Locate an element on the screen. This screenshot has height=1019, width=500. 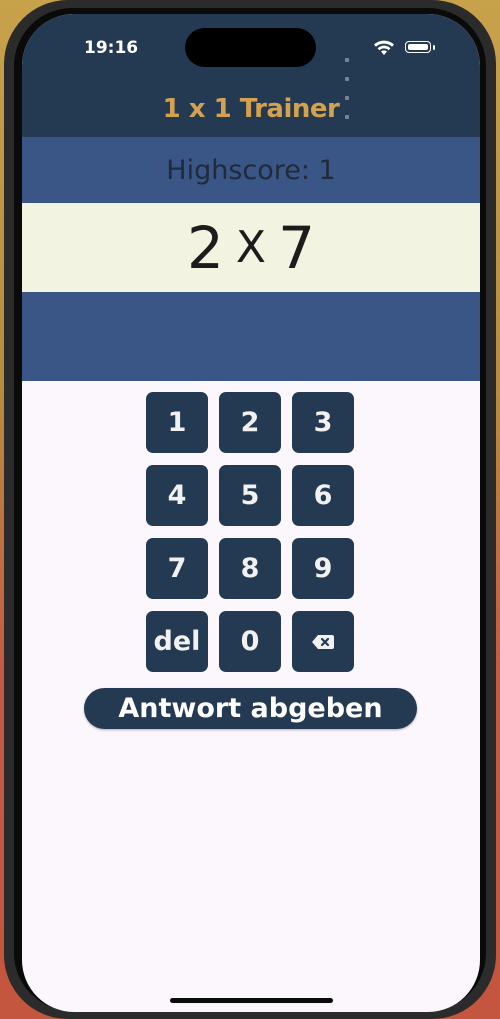
battery-icon is located at coordinates (418, 47).